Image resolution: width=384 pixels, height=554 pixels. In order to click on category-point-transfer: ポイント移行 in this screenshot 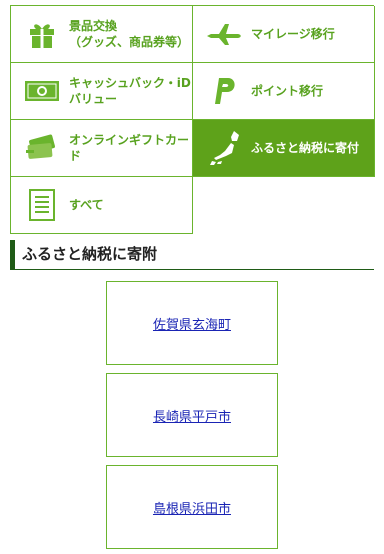, I will do `click(284, 91)`.